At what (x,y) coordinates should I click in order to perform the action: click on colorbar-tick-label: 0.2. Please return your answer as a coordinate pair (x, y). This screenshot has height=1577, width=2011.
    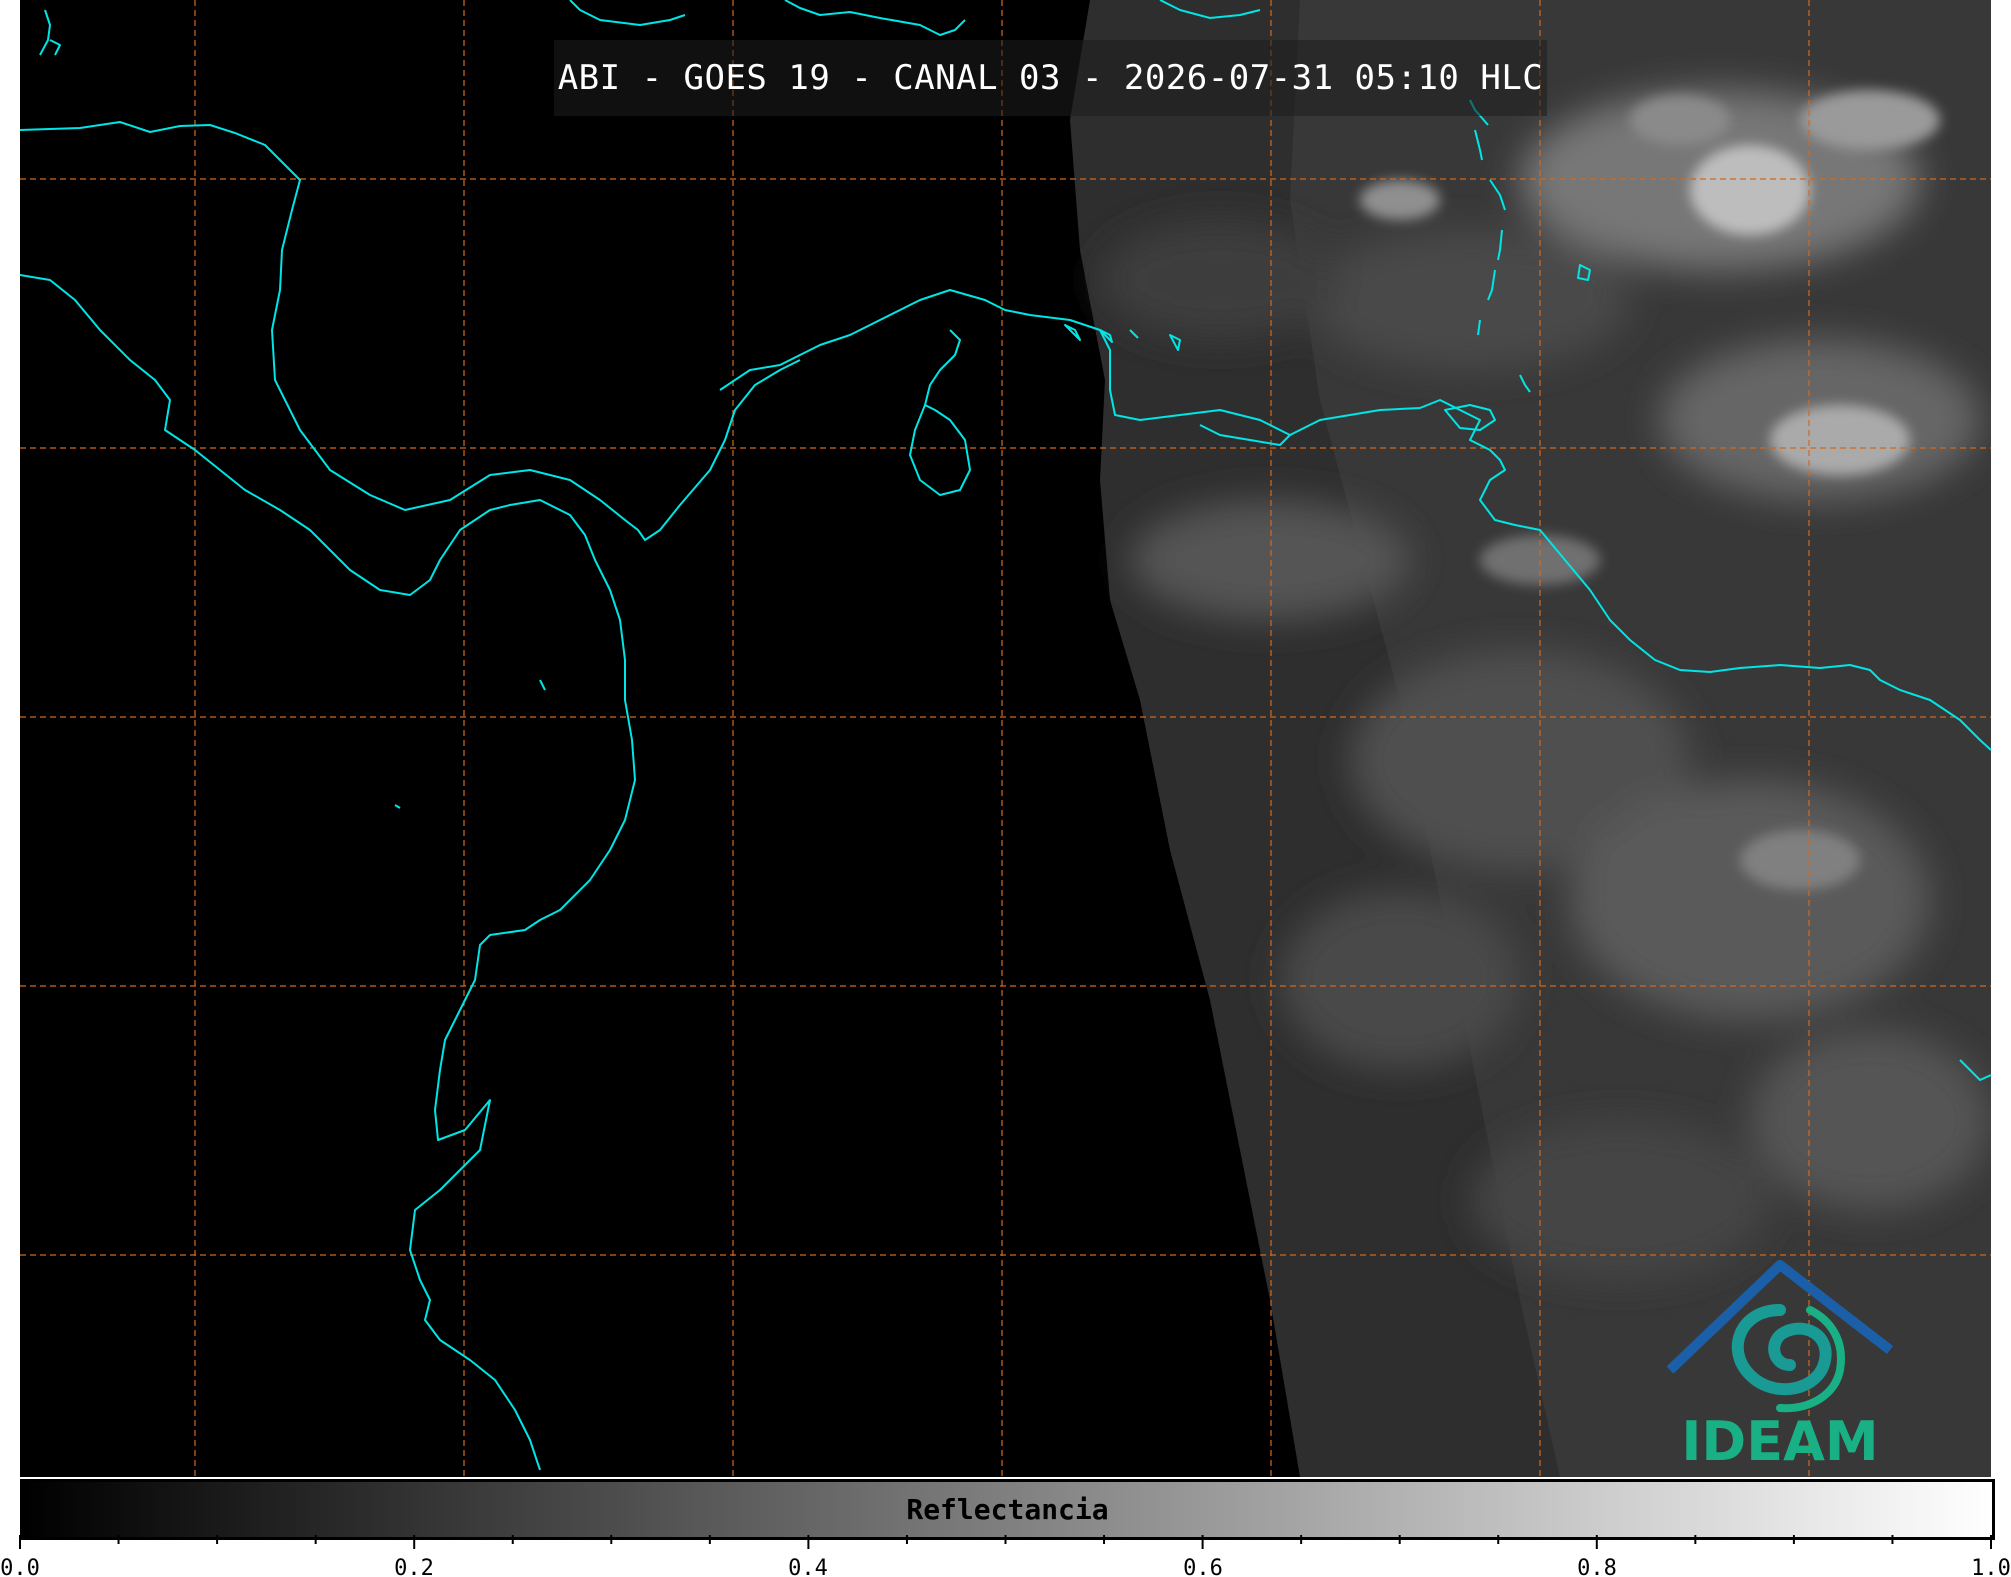
    Looking at the image, I should click on (414, 1566).